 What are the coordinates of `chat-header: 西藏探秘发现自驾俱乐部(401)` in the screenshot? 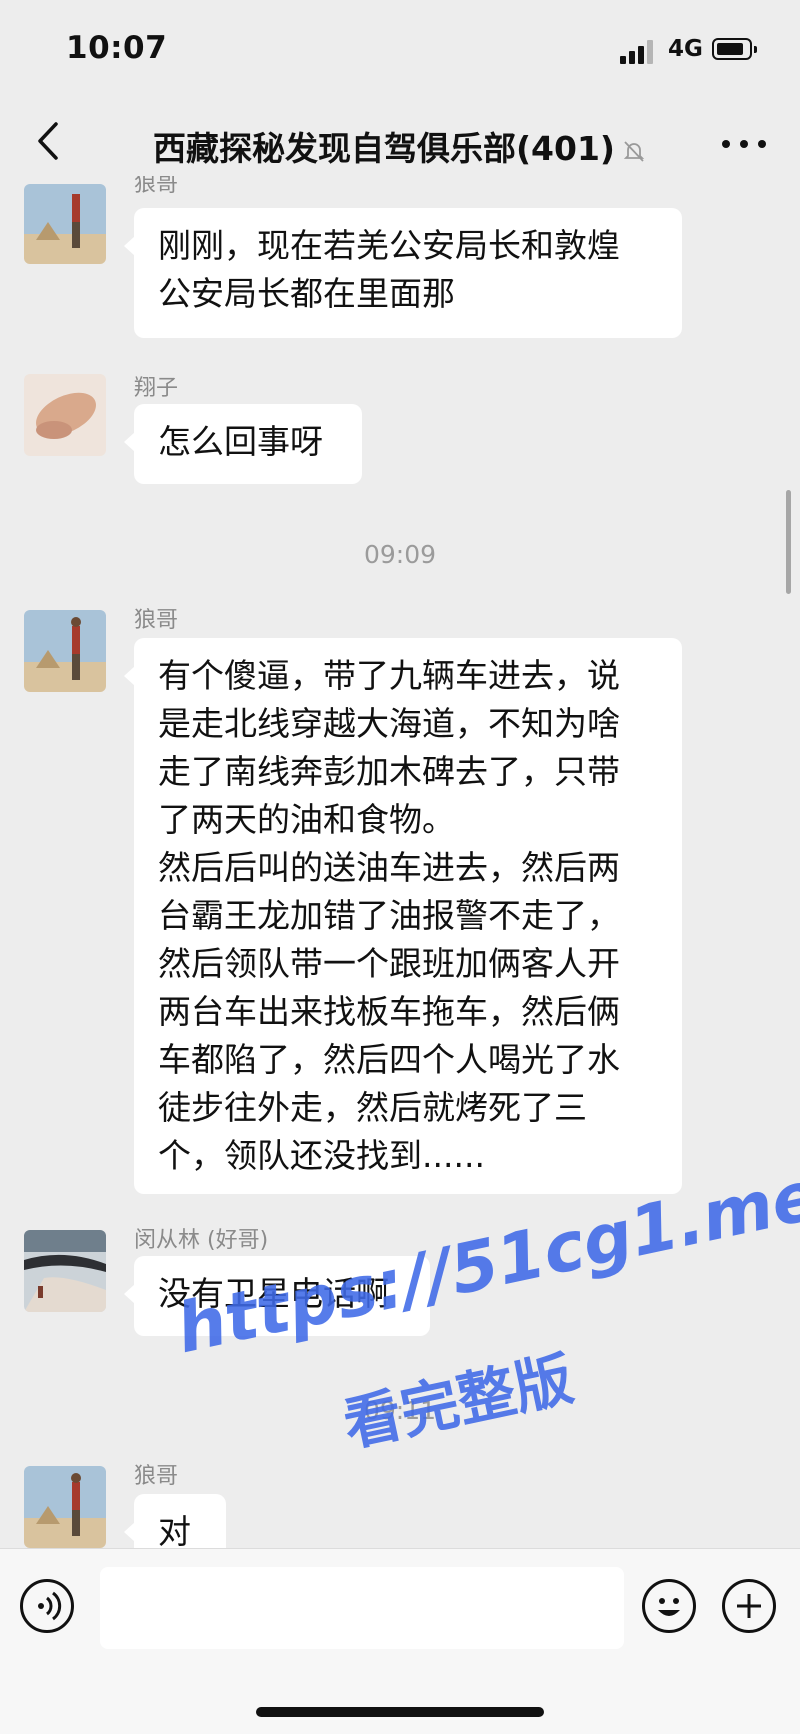 It's located at (400, 142).